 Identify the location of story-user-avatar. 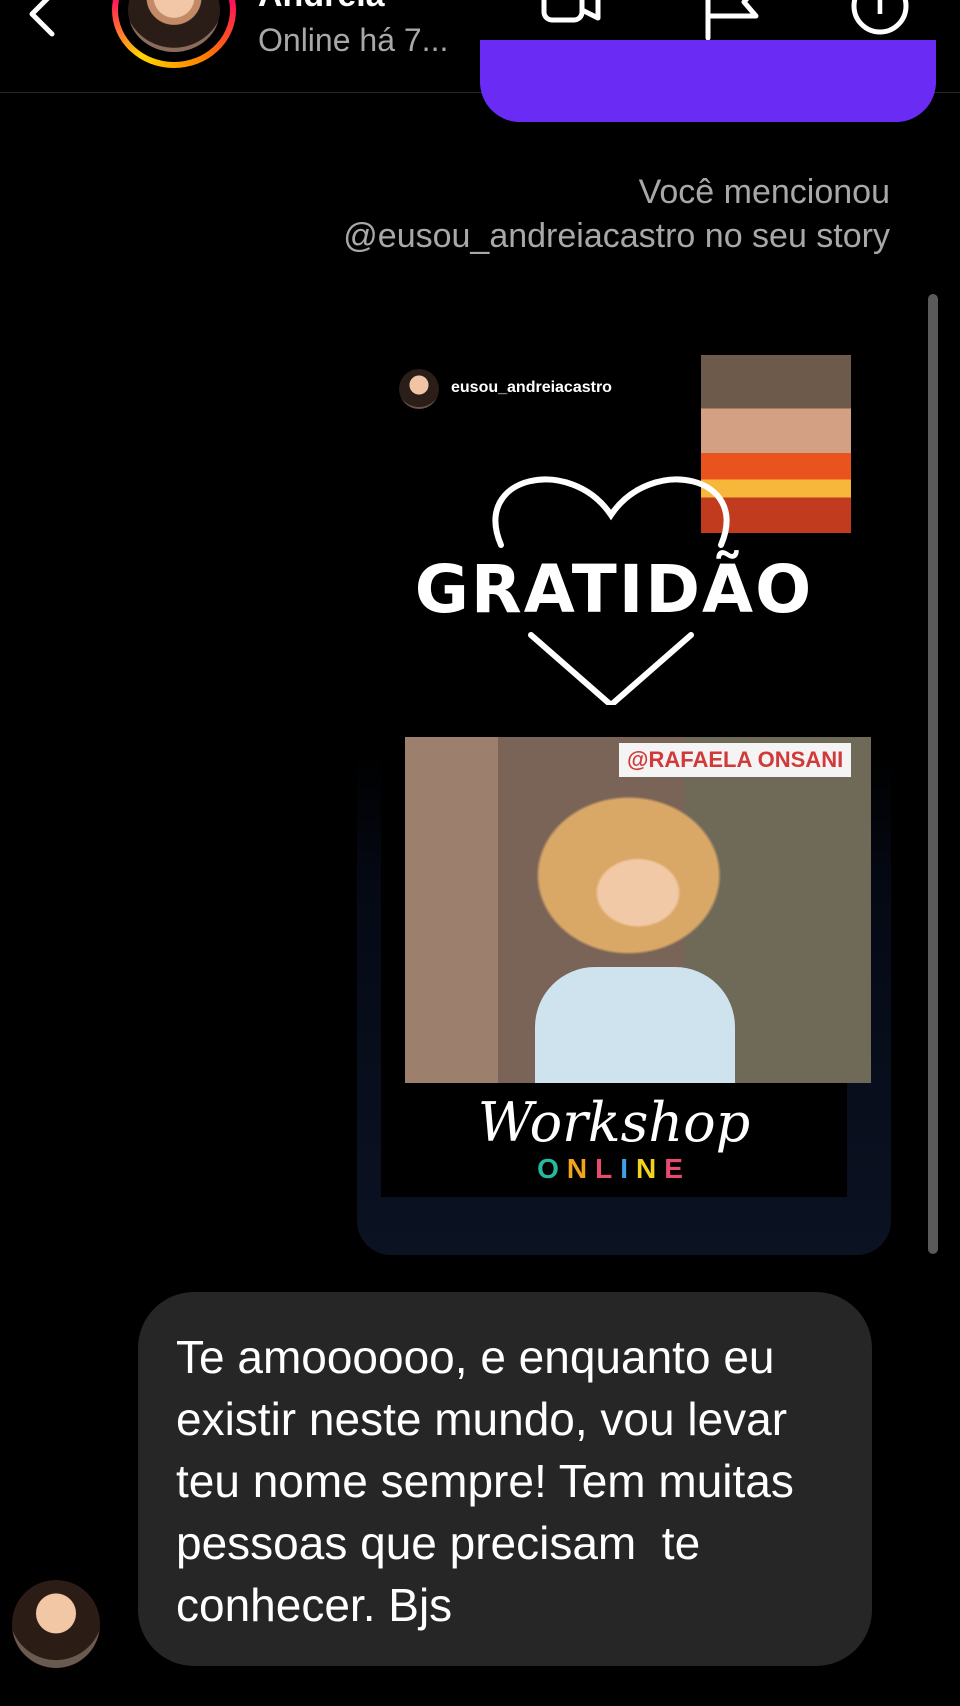
(419, 389).